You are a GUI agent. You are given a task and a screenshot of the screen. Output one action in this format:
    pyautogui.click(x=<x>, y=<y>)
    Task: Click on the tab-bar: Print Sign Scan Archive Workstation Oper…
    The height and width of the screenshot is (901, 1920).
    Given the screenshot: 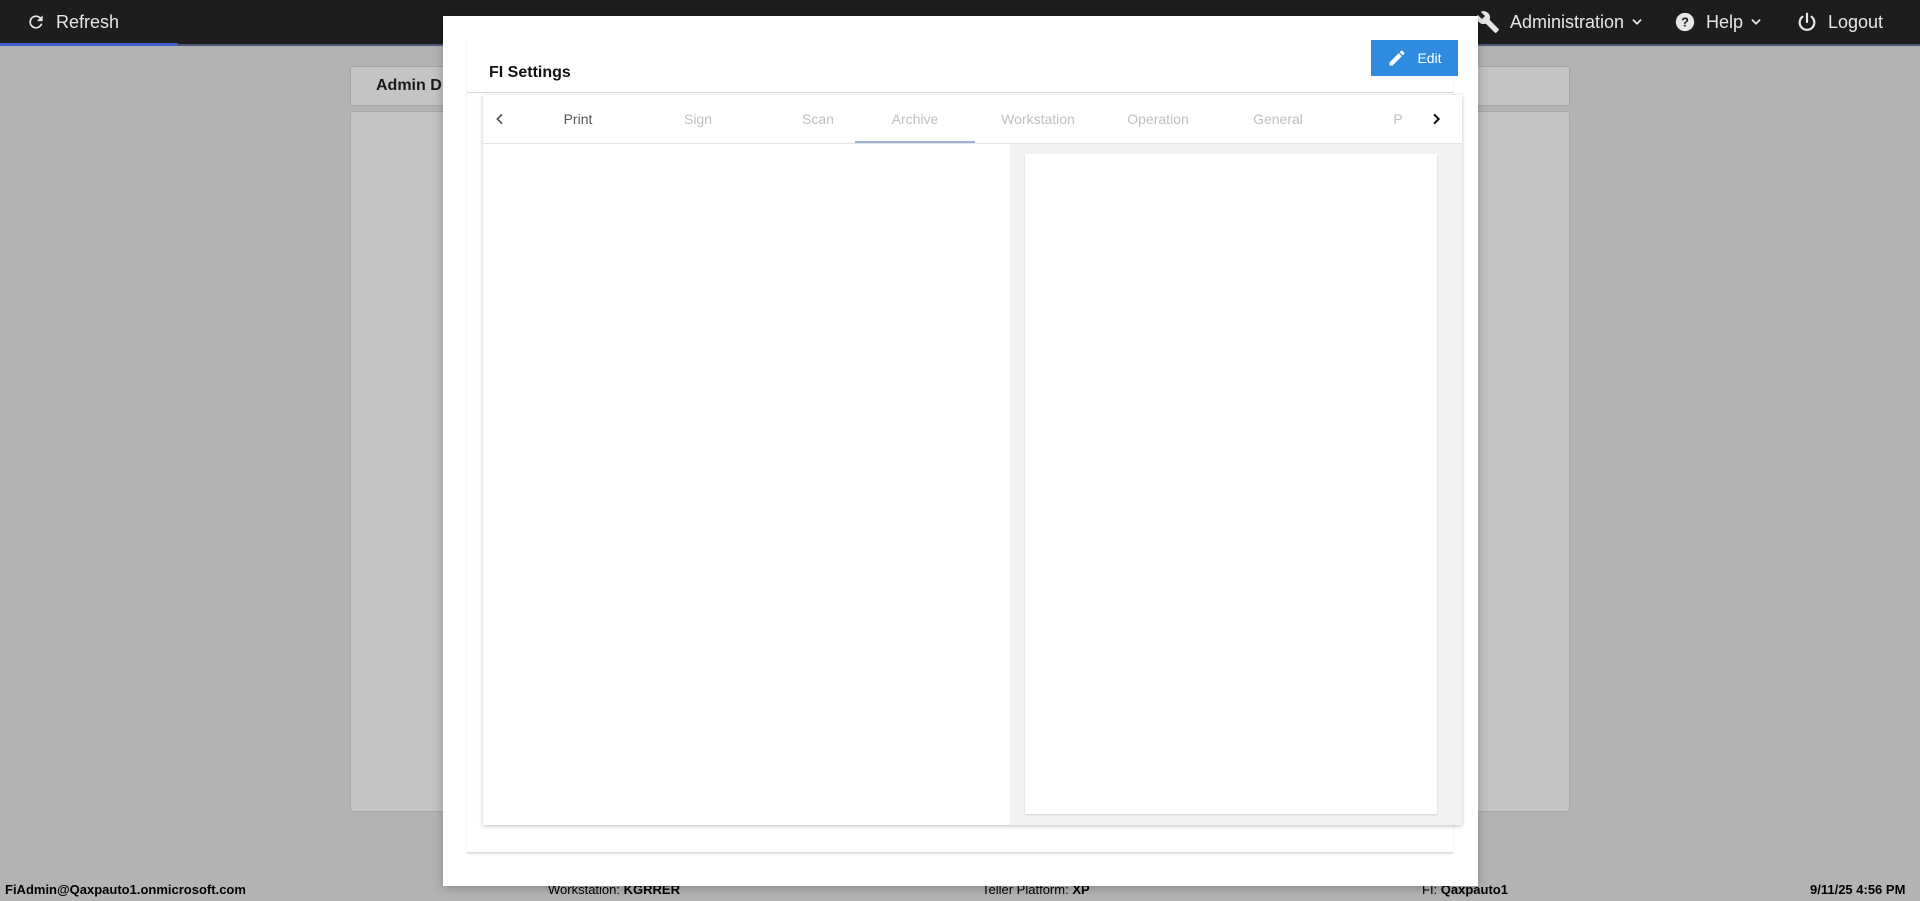 What is the action you would take?
    pyautogui.click(x=972, y=119)
    